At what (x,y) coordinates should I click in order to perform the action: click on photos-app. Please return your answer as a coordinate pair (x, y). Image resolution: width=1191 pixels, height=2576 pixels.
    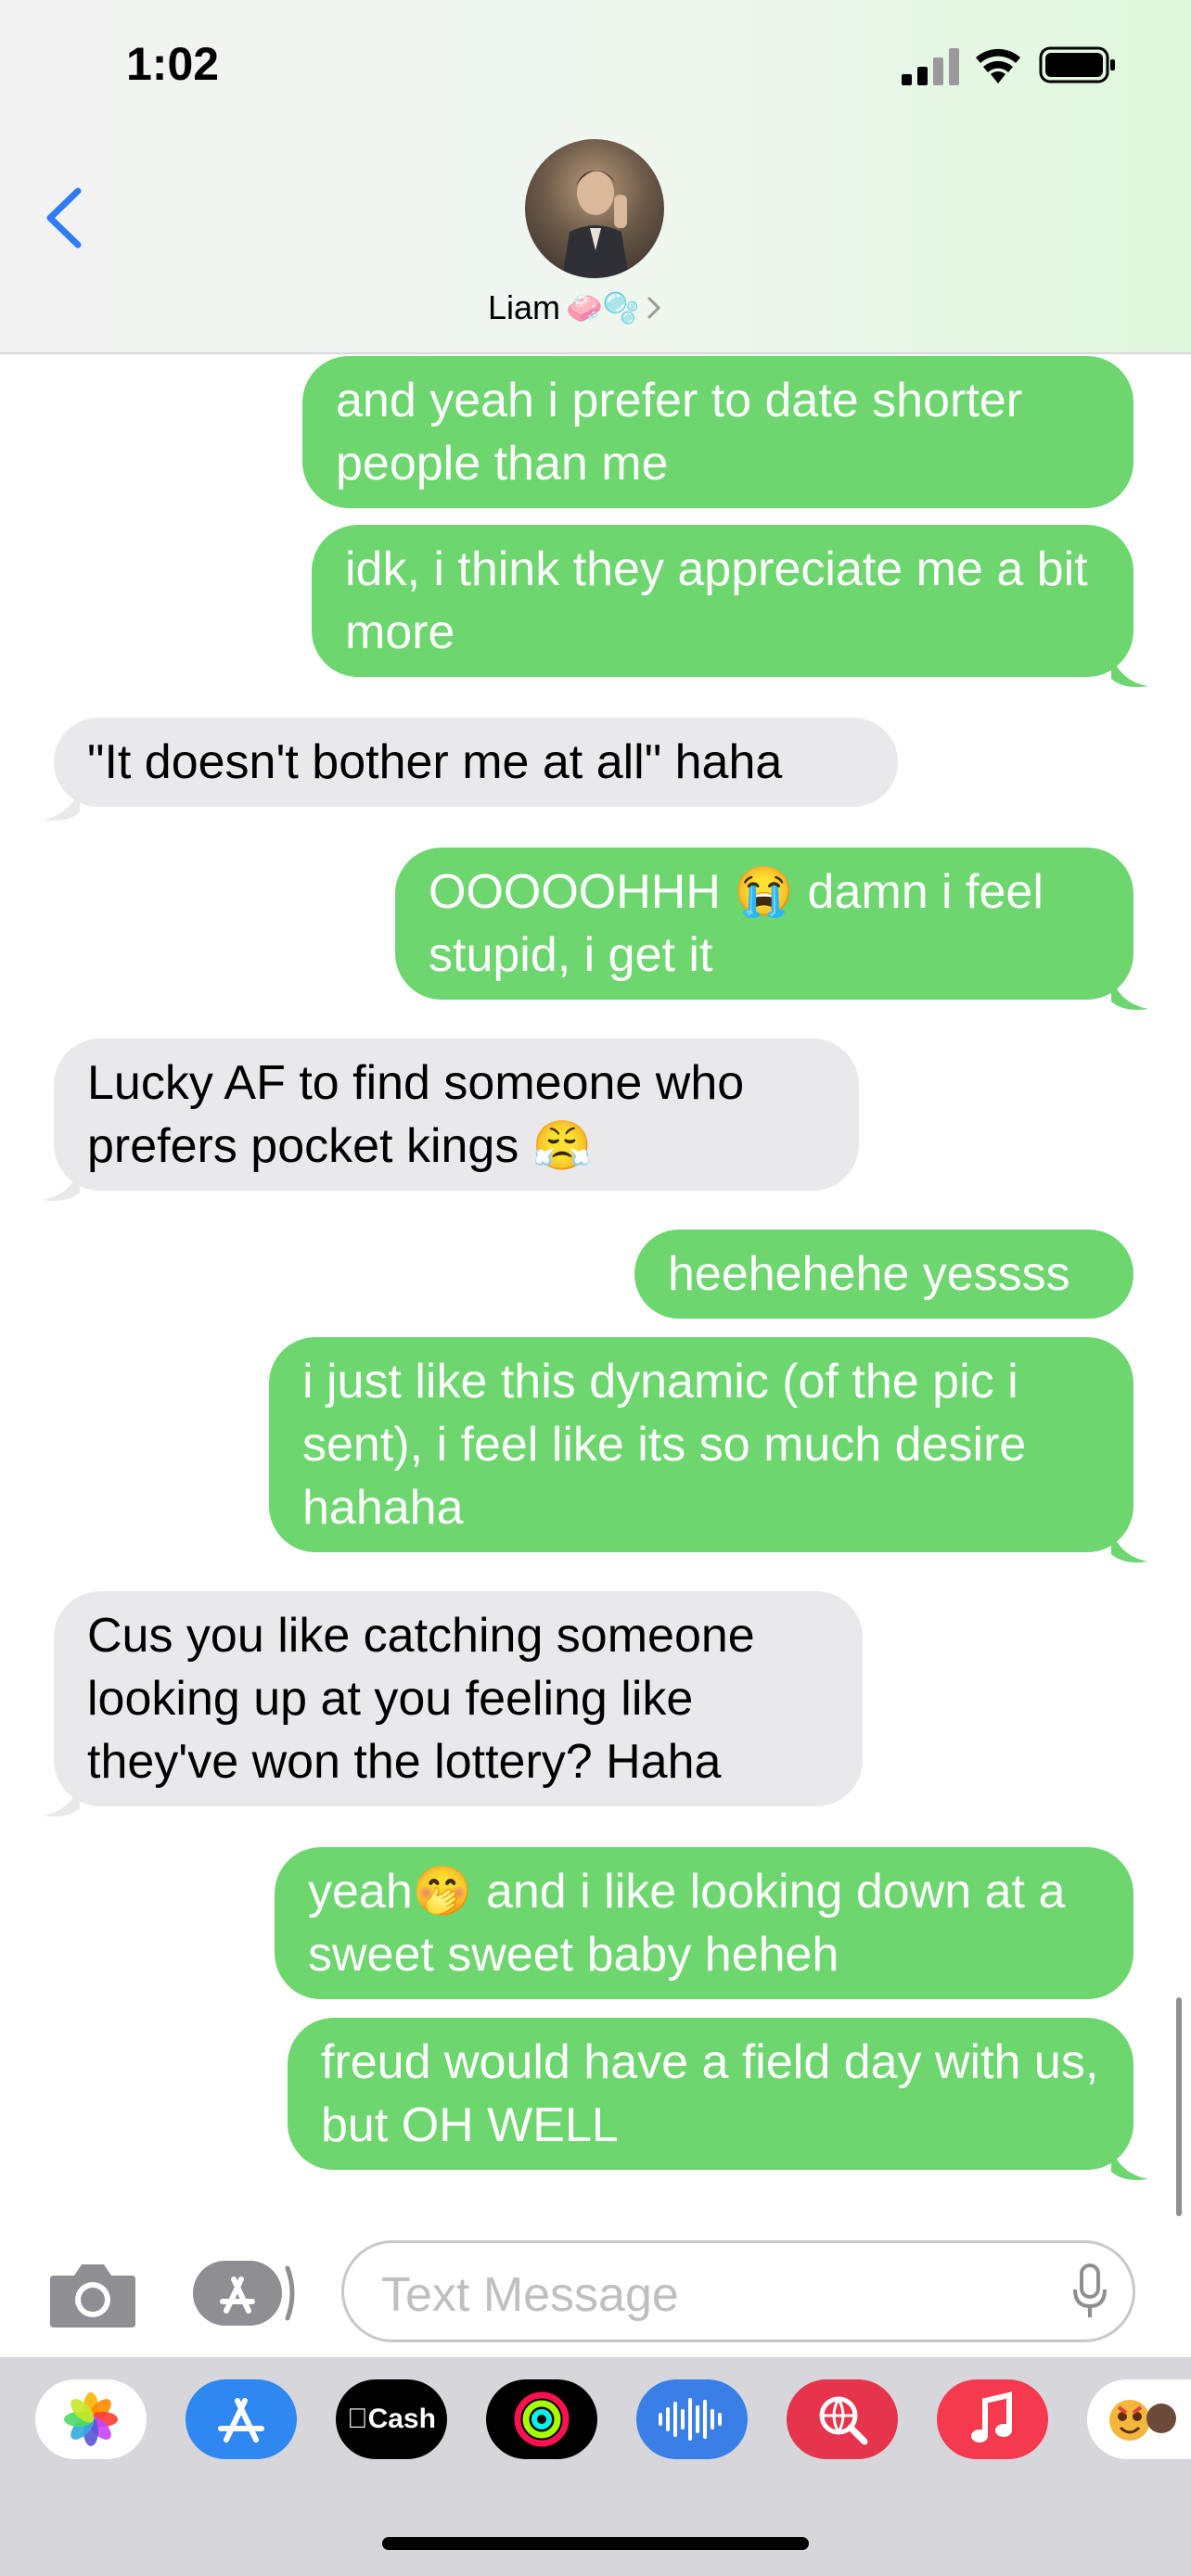
    Looking at the image, I should click on (91, 2419).